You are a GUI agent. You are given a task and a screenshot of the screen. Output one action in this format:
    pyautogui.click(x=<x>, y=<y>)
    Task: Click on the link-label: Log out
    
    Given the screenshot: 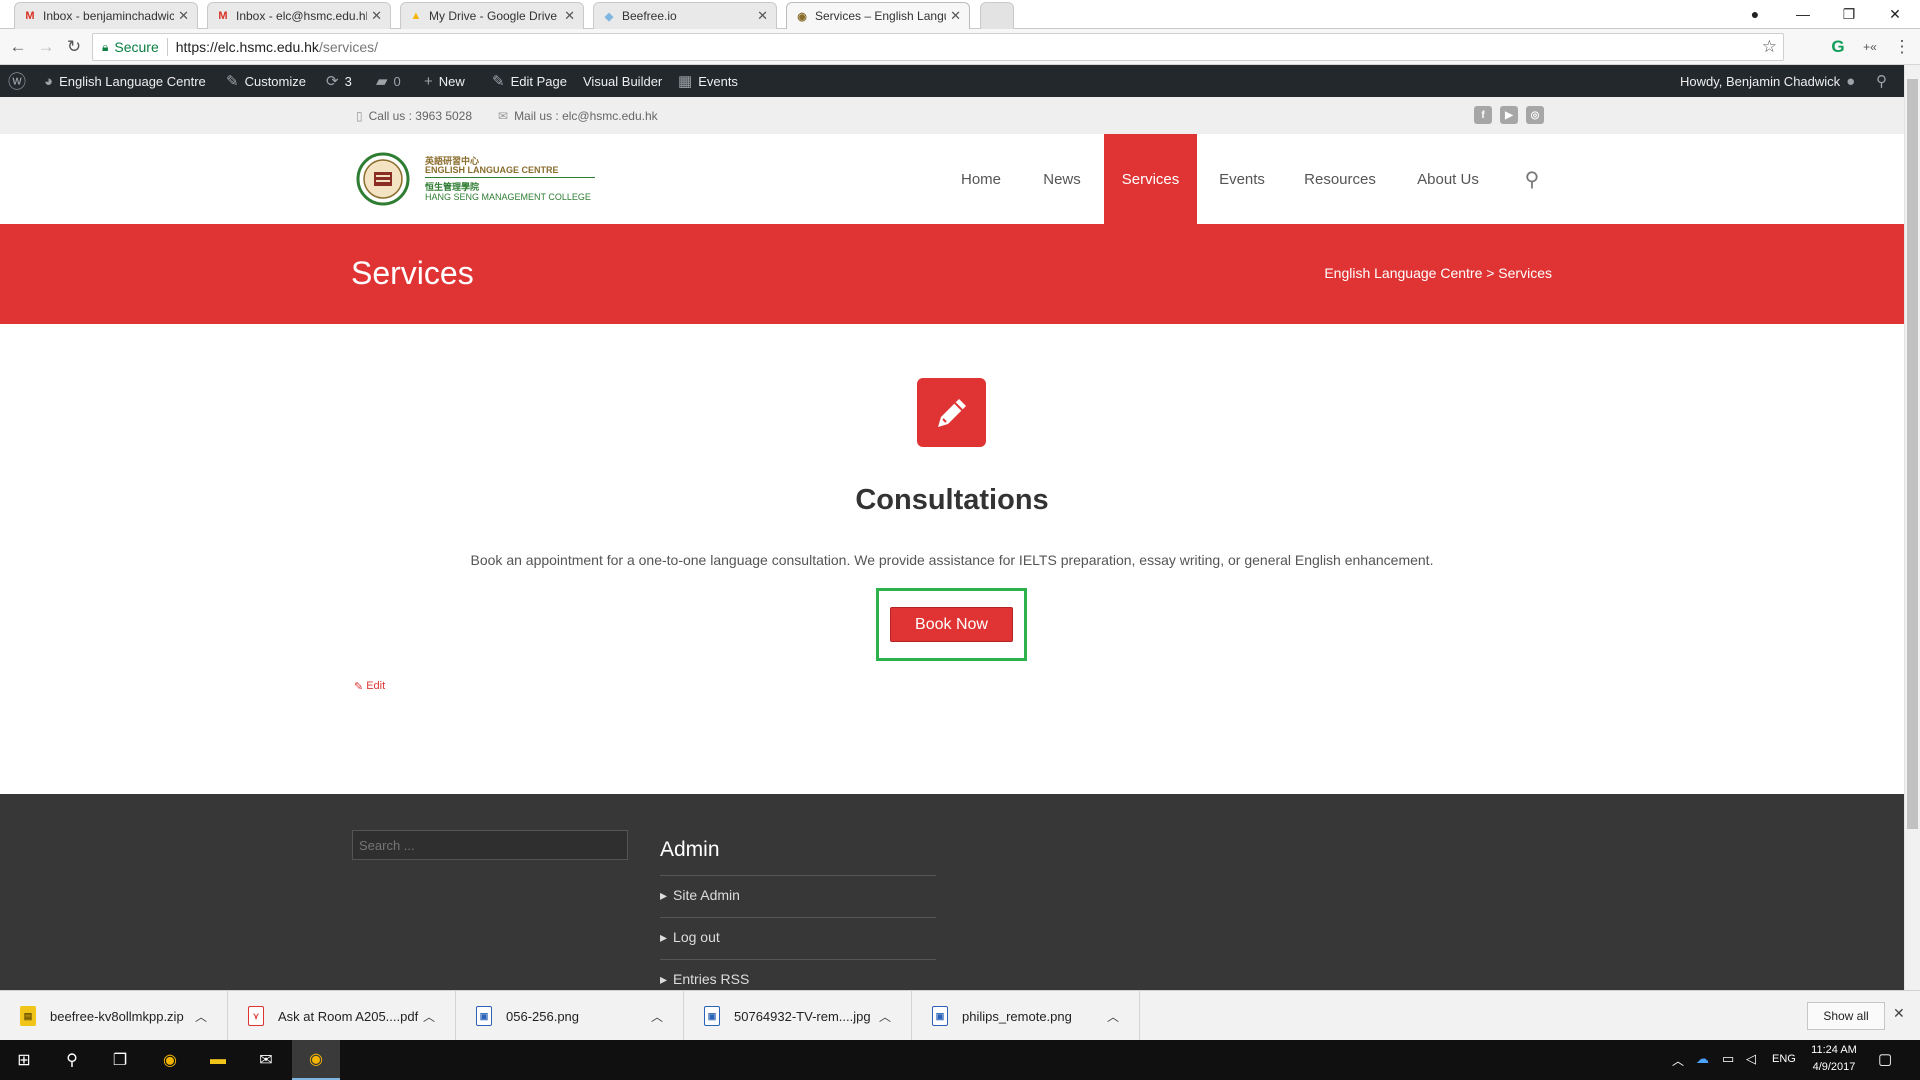 What is the action you would take?
    pyautogui.click(x=696, y=937)
    